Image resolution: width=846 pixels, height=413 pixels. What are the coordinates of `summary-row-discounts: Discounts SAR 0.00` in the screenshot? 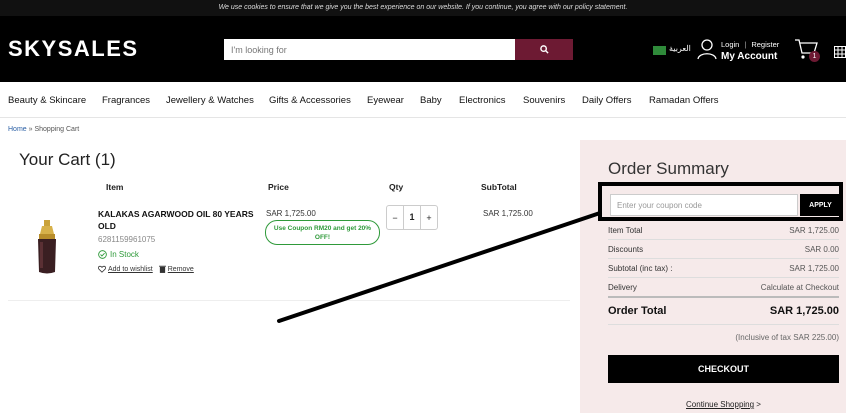 It's located at (723, 249).